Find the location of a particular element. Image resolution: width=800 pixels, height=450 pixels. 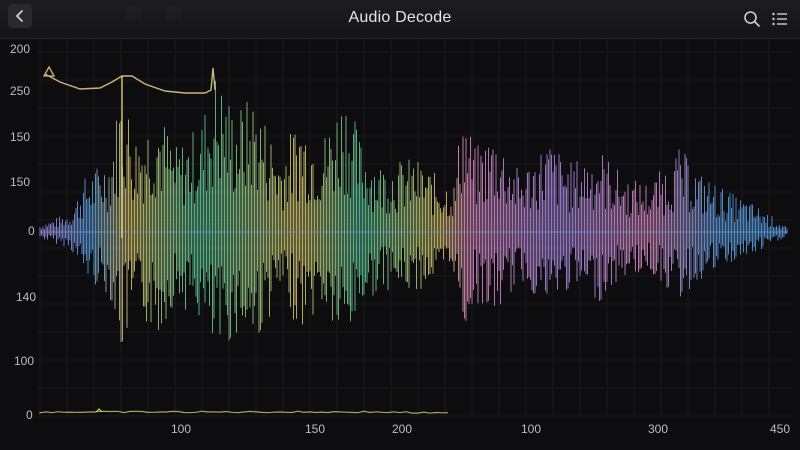

x-tick-label: 200 is located at coordinates (402, 429).